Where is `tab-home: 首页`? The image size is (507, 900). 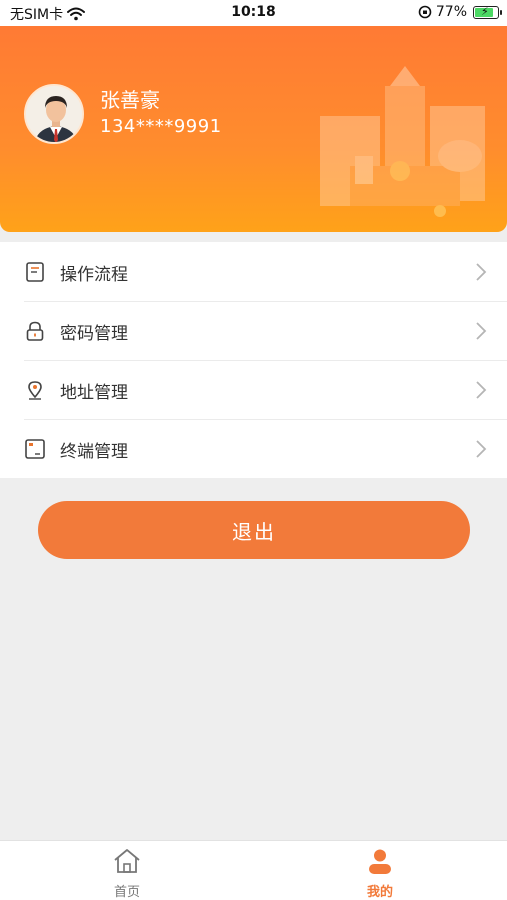
tab-home: 首页 is located at coordinates (127, 870).